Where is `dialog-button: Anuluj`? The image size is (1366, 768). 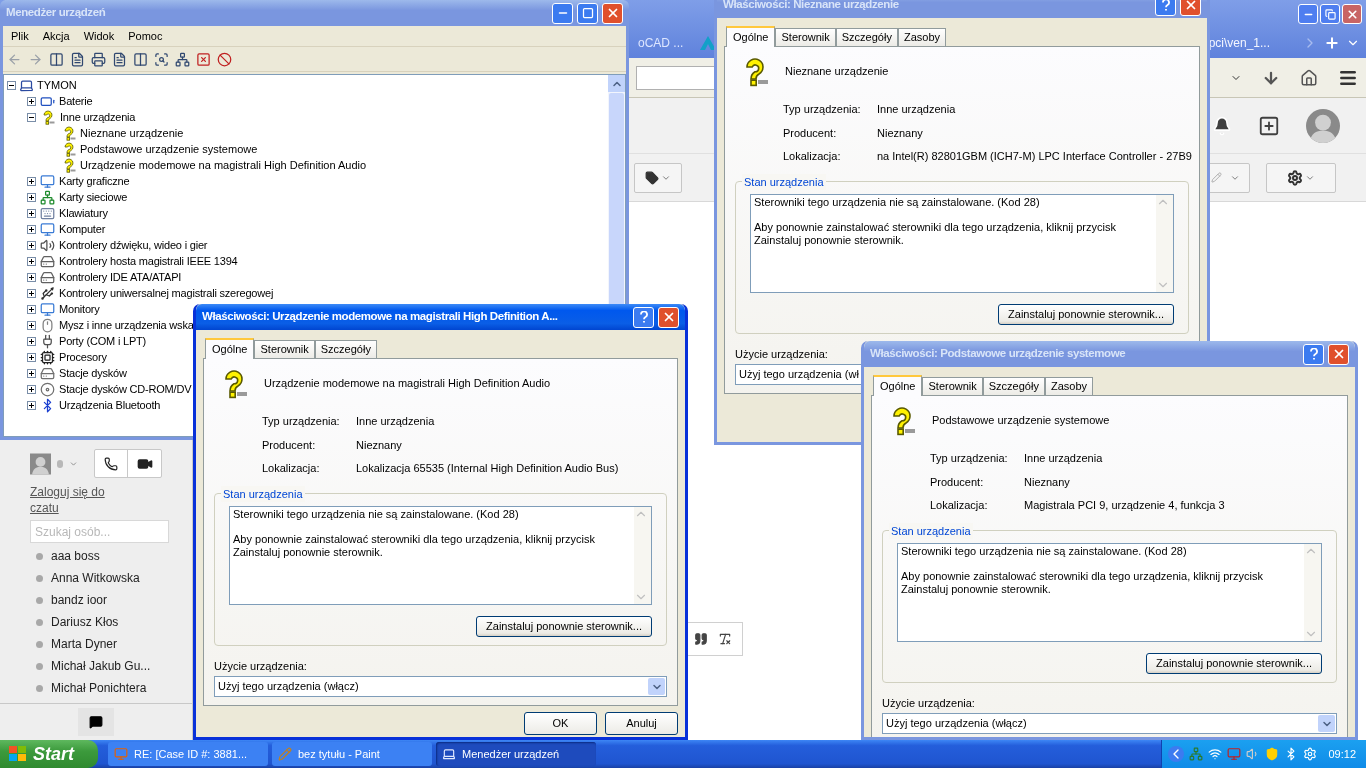 dialog-button: Anuluj is located at coordinates (641, 723).